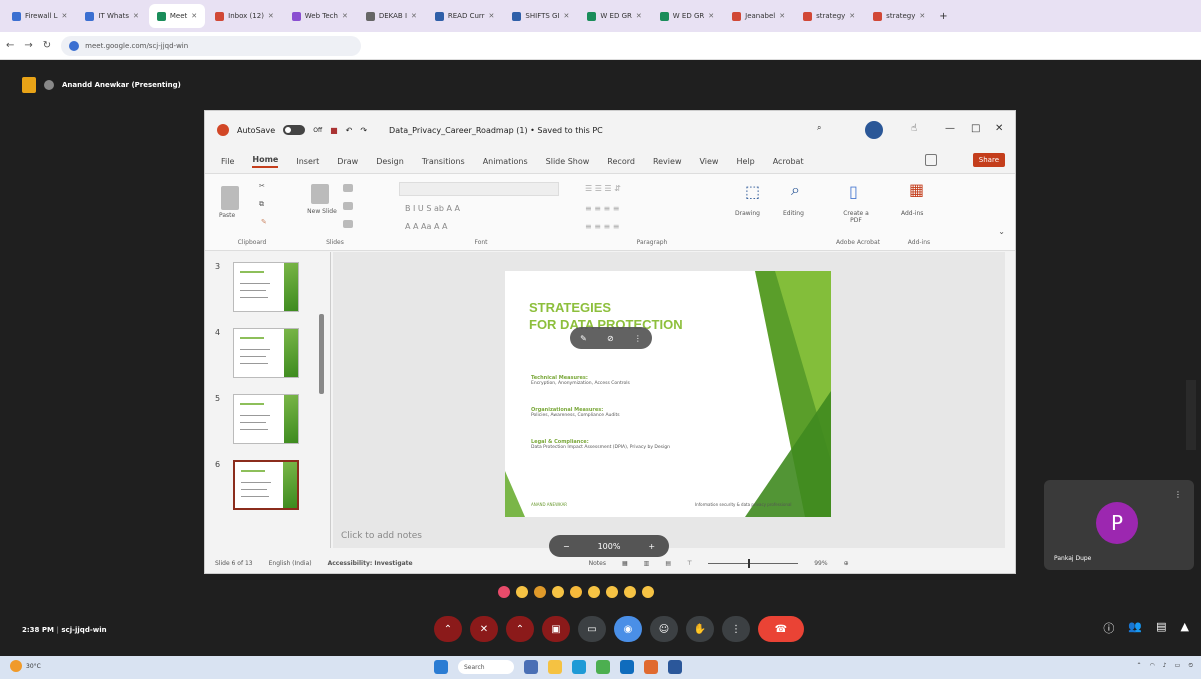 This screenshot has height=679, width=1201. I want to click on undo-icon: ↶, so click(349, 130).